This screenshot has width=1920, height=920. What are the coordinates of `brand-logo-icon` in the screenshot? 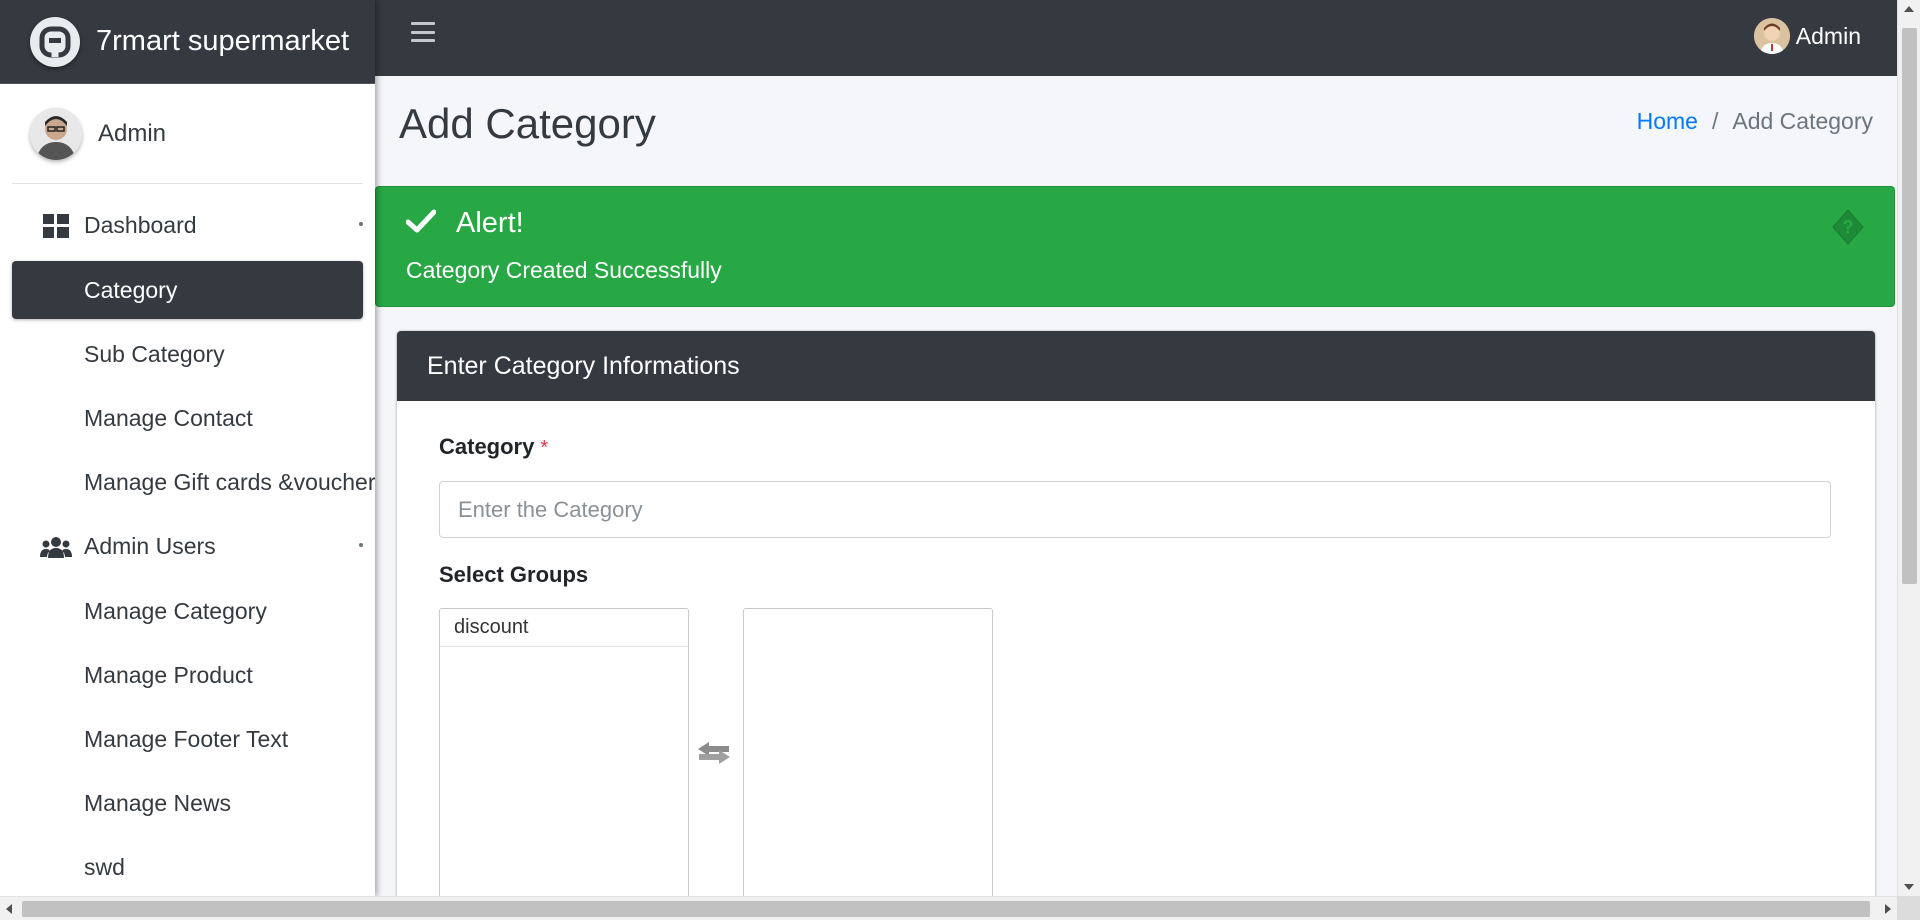 It's located at (55, 41).